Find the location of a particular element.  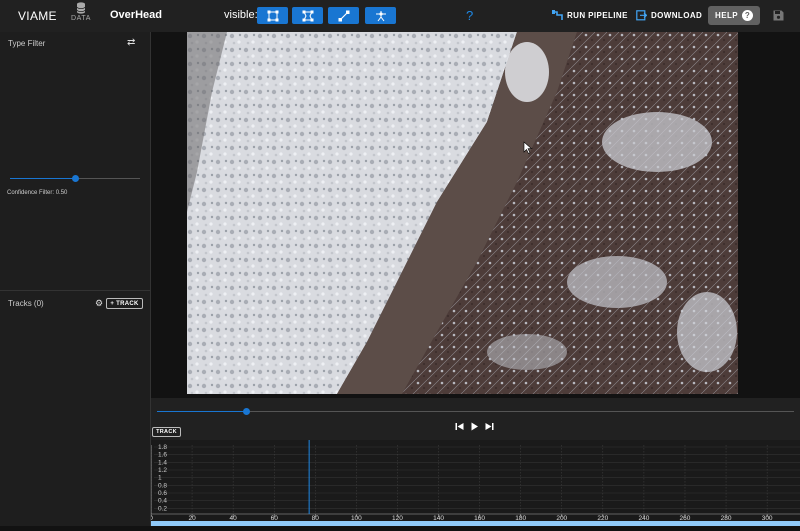

timeline-y-tick-label: 1.6 is located at coordinates (162, 455).